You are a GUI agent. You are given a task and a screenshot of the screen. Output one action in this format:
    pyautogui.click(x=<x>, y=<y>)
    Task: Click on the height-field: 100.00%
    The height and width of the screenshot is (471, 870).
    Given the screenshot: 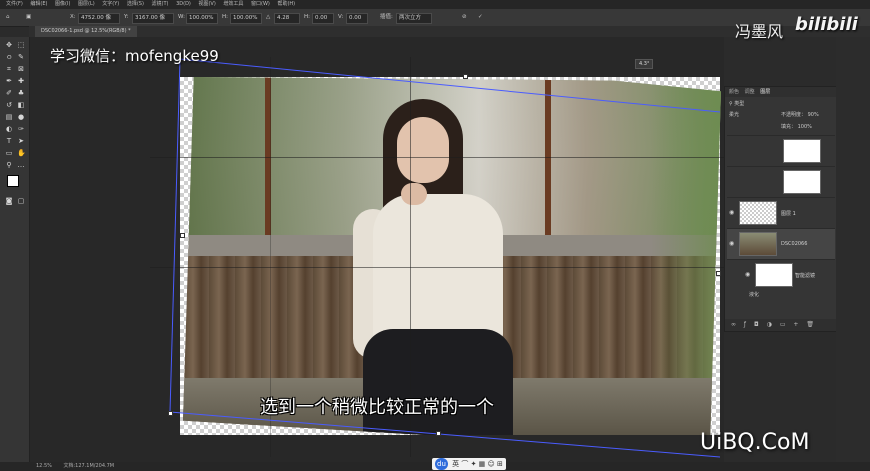 What is the action you would take?
    pyautogui.click(x=246, y=18)
    